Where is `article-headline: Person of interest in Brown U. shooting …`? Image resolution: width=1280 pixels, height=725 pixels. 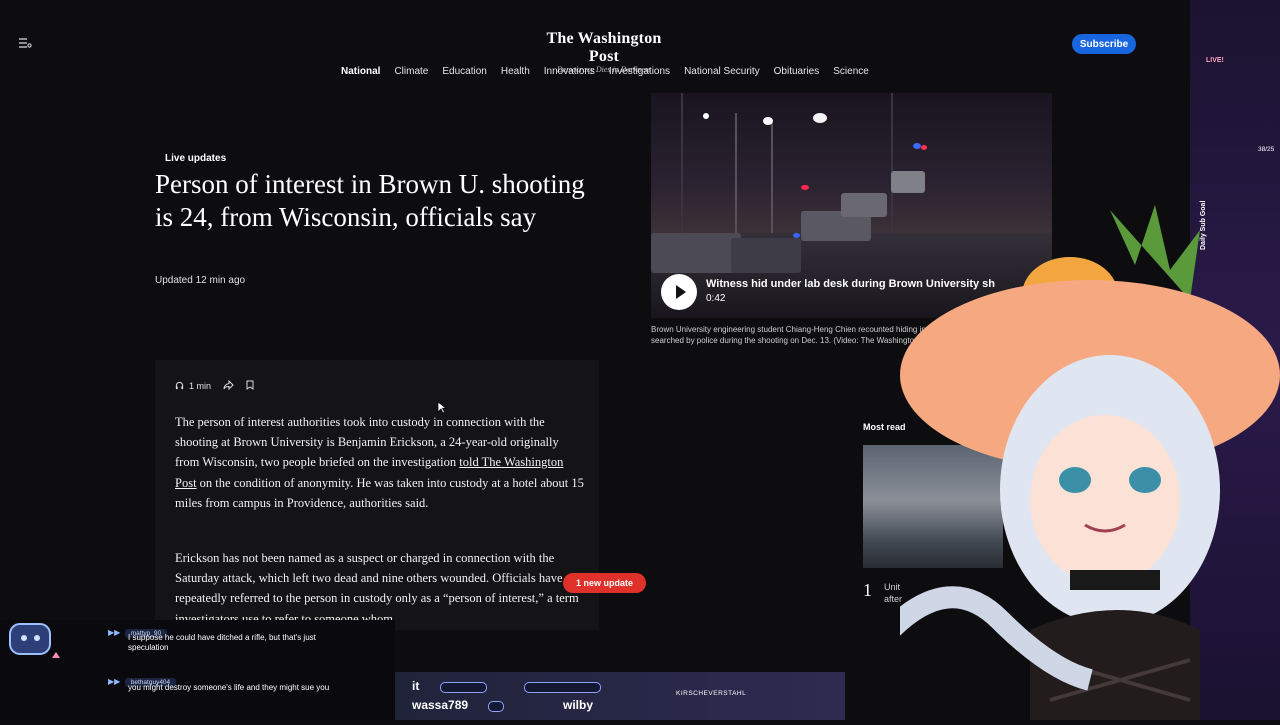
article-headline: Person of interest in Brown U. shooting … is located at coordinates (370, 200).